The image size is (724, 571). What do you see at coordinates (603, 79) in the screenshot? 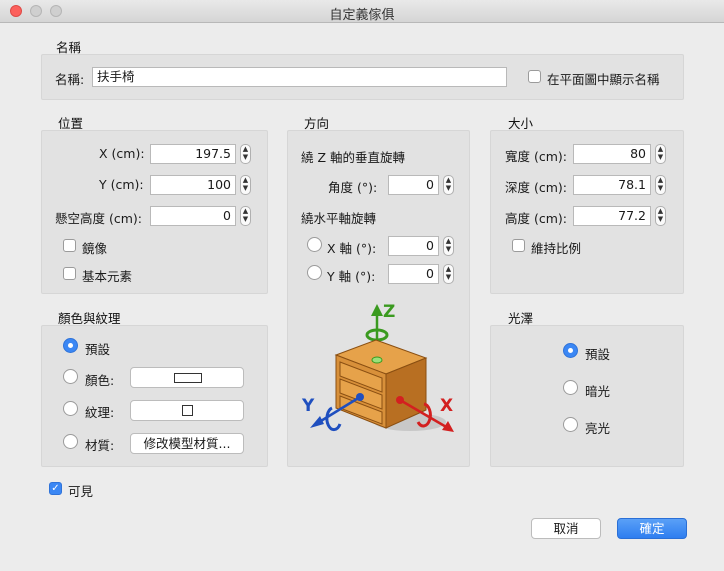
I see `show-name-label: 在平面圖中顯示名稱` at bounding box center [603, 79].